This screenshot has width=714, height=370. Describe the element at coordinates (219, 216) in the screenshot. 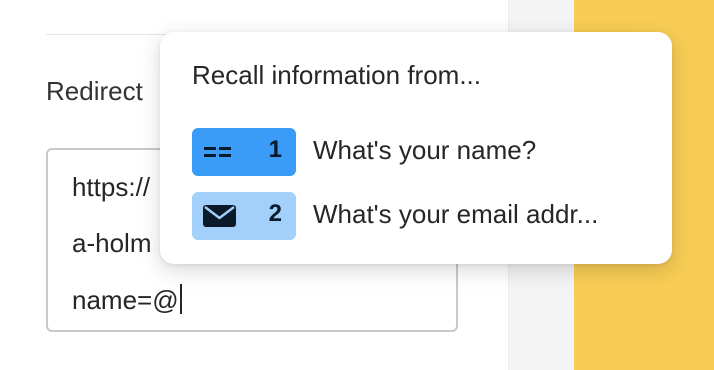

I see `envelope-icon` at that location.